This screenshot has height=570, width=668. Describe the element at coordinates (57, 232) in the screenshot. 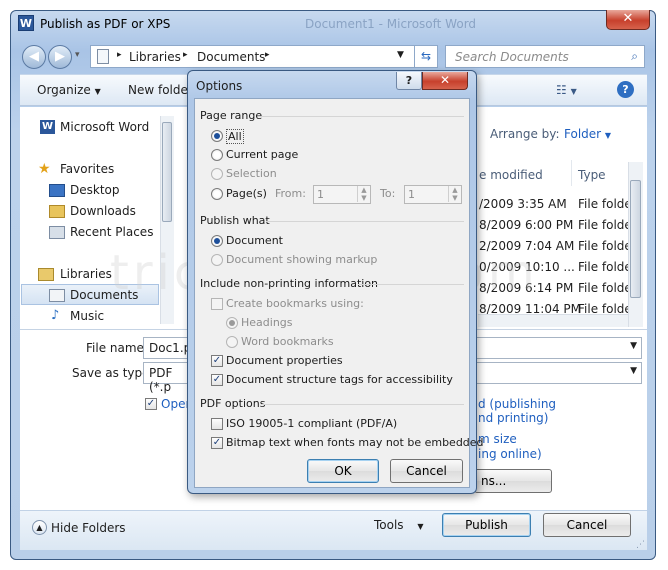

I see `recent-places-icon` at that location.